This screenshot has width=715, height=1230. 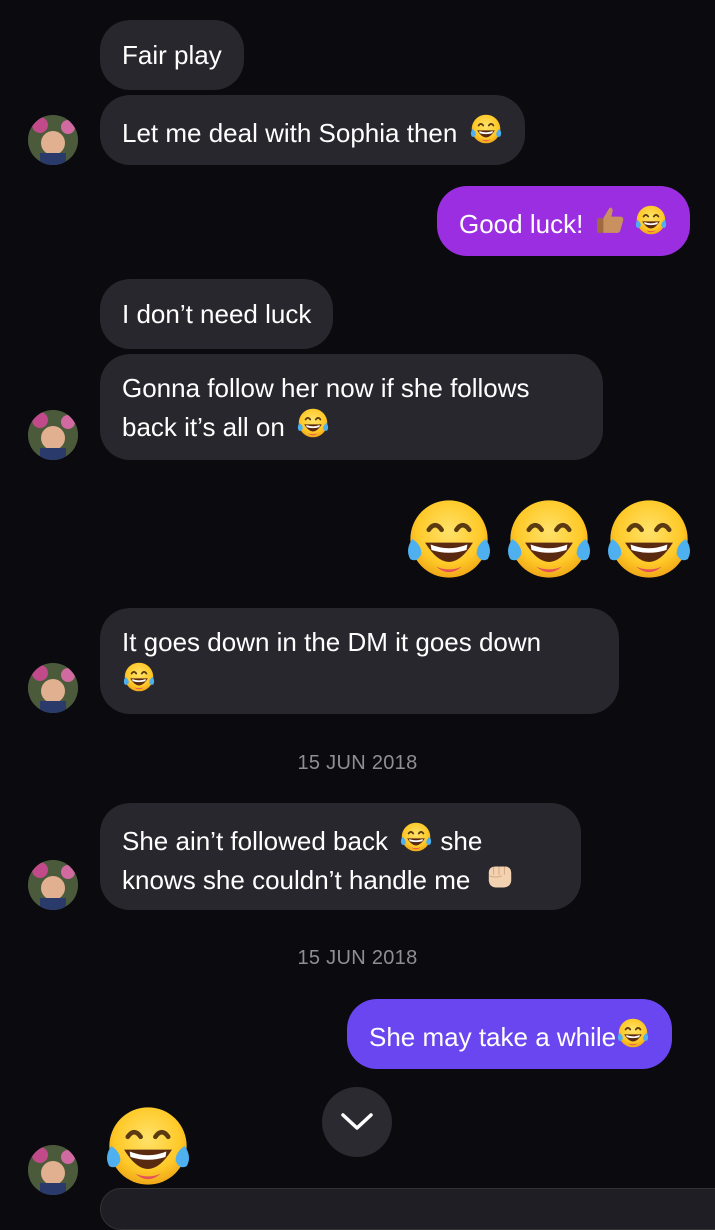 I want to click on scroll-to-bottom-button, so click(x=357, y=1122).